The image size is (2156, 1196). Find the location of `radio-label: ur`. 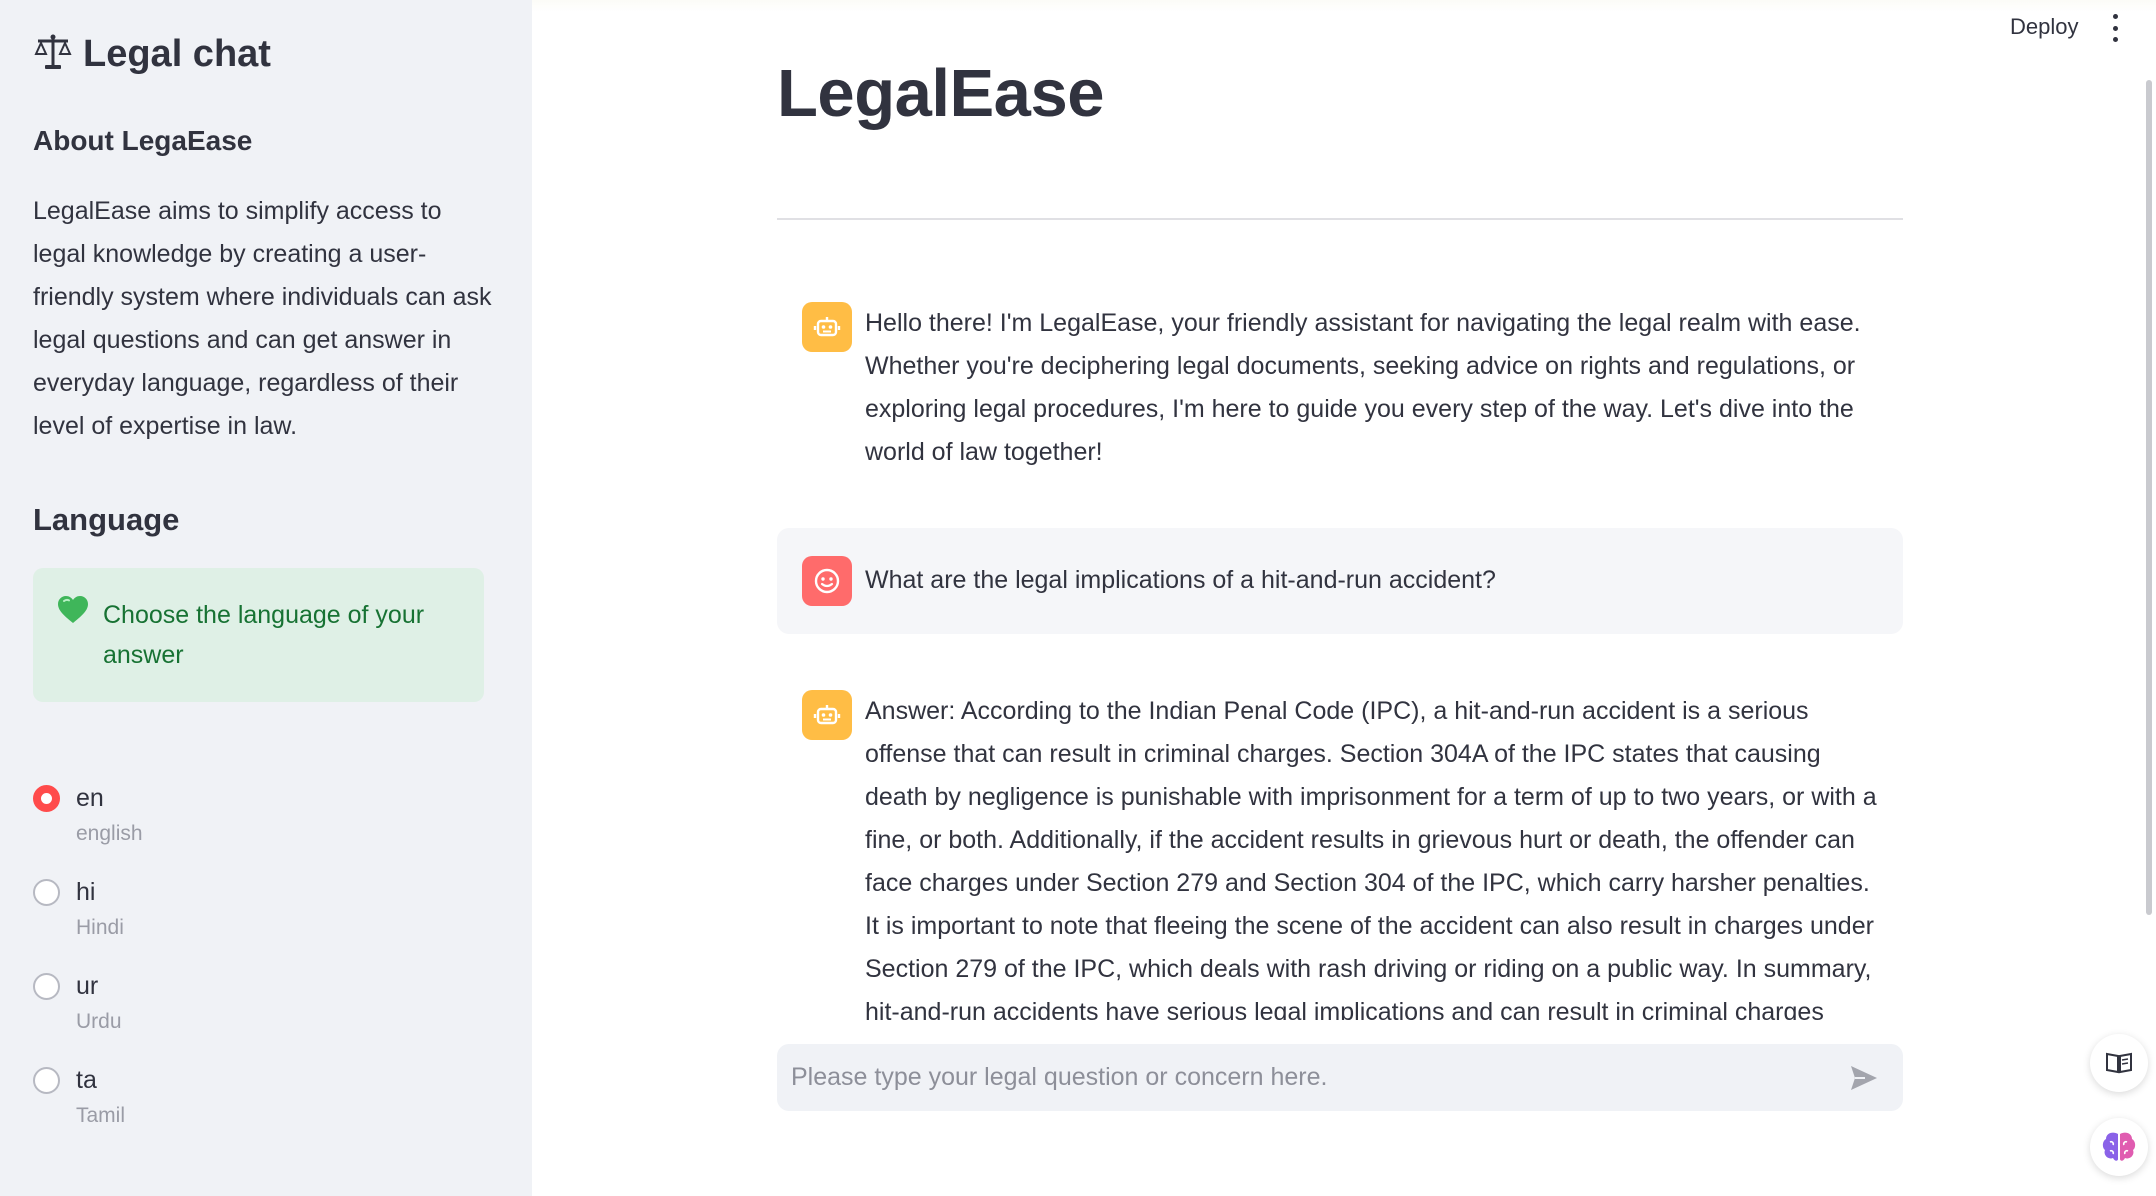

radio-label: ur is located at coordinates (87, 986).